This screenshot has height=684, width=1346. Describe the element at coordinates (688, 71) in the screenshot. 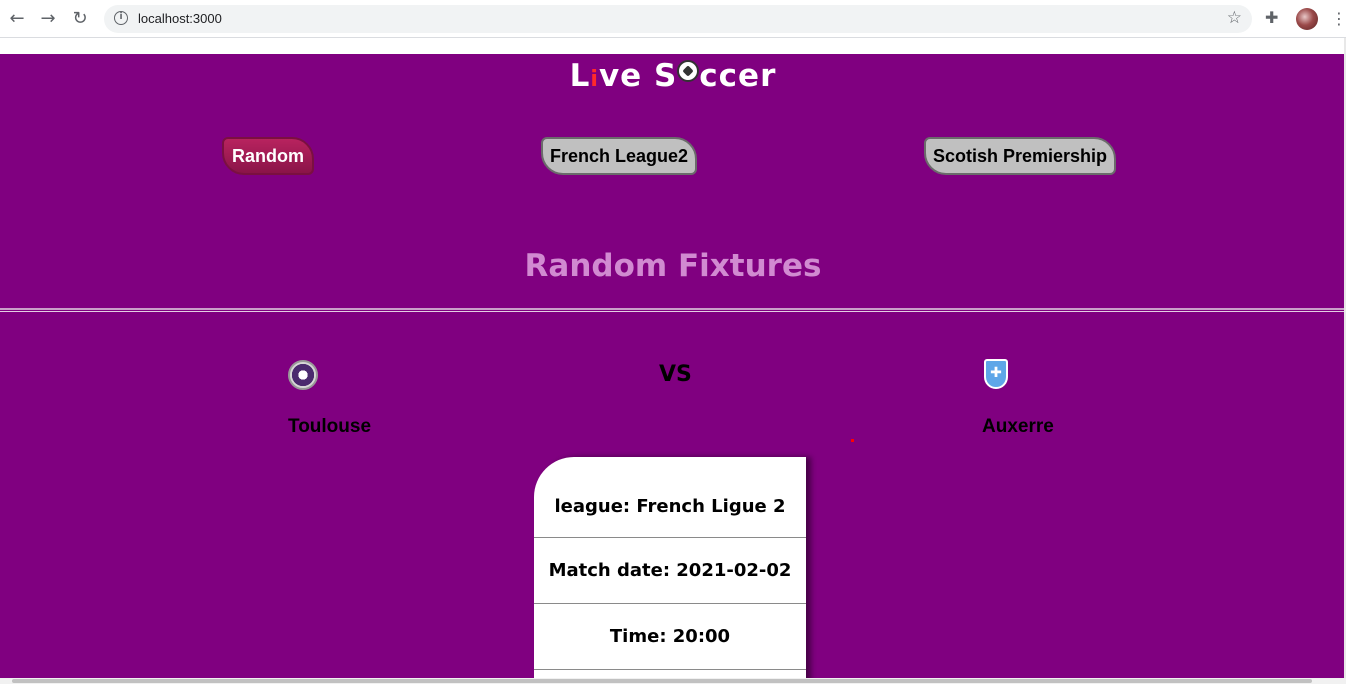

I see `soccer-ball-icon` at that location.